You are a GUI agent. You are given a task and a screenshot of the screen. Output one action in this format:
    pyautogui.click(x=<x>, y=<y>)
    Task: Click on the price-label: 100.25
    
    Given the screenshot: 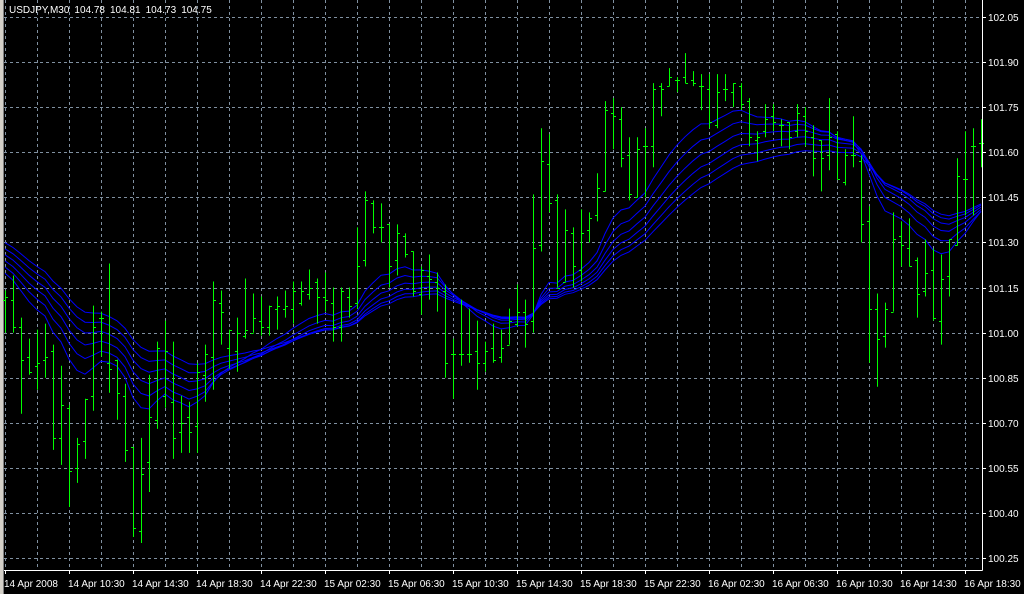 What is the action you would take?
    pyautogui.click(x=1003, y=559)
    